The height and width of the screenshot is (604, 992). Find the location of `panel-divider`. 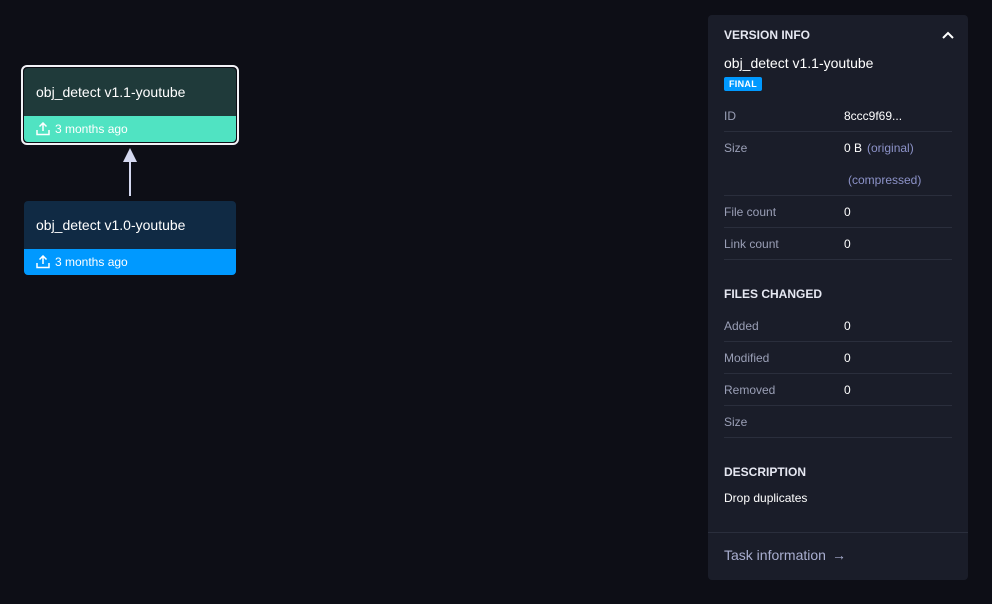

panel-divider is located at coordinates (838, 532).